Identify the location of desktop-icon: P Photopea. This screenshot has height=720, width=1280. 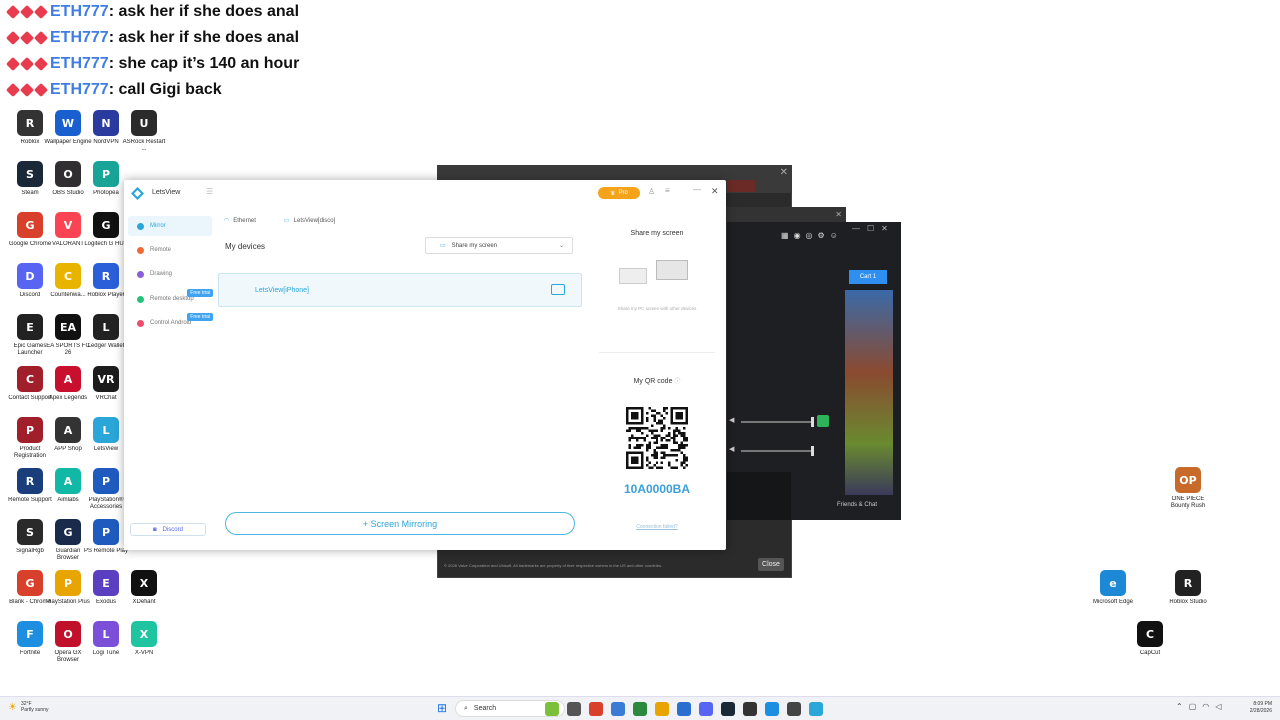
(106, 182).